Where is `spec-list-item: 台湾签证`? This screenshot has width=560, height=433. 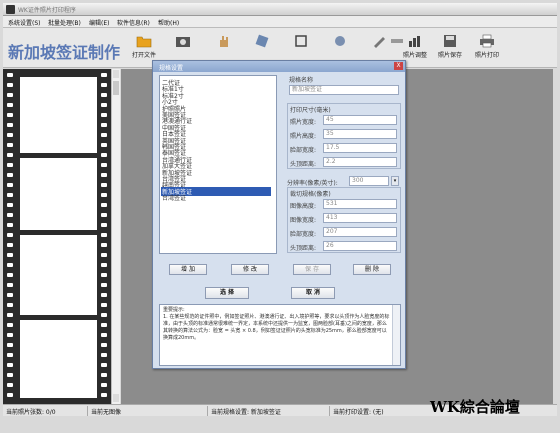 spec-list-item: 台湾签证 is located at coordinates (174, 197).